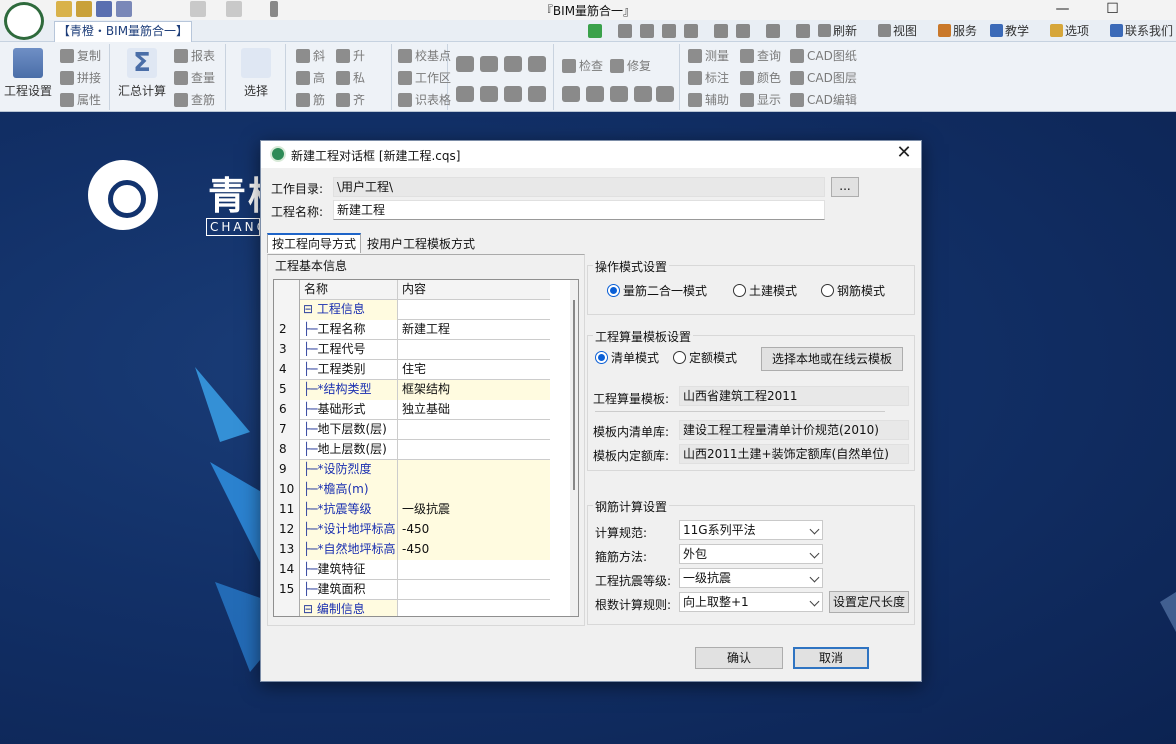  What do you see at coordinates (1112, 10) in the screenshot?
I see `maximize-button: ☐` at bounding box center [1112, 10].